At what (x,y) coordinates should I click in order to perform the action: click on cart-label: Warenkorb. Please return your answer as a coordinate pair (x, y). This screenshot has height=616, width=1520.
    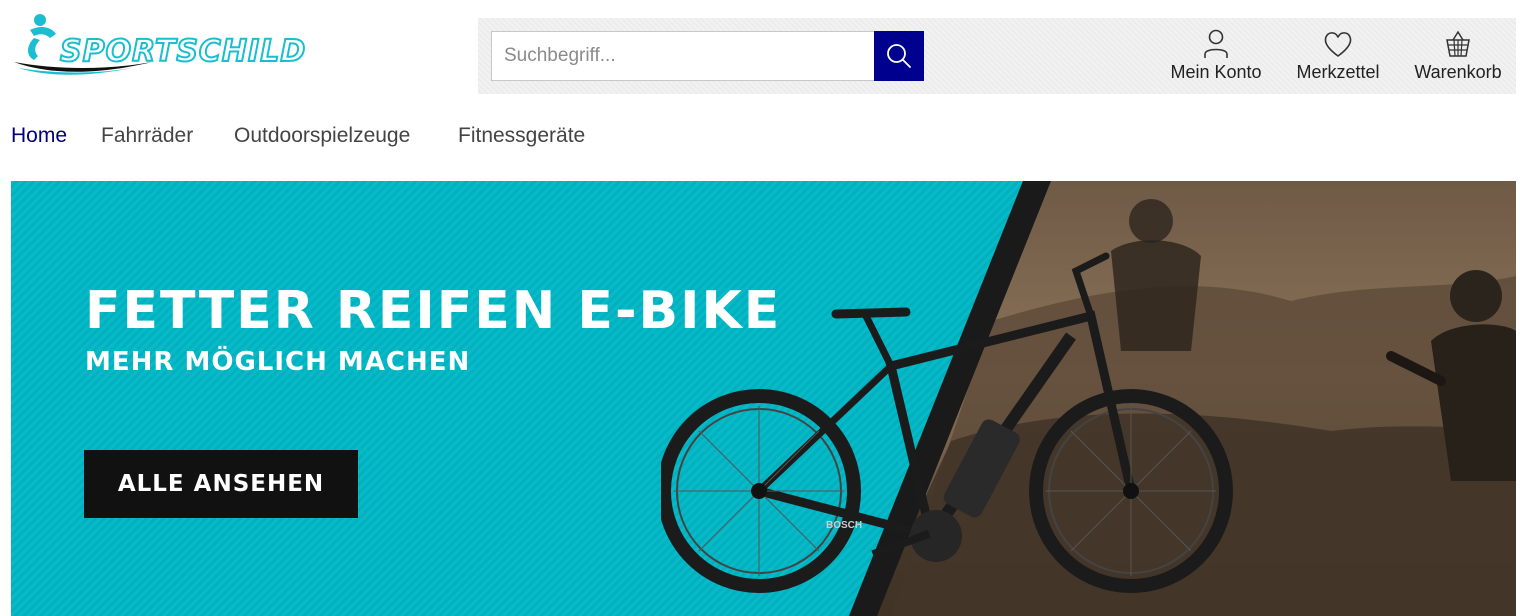
    Looking at the image, I should click on (1458, 72).